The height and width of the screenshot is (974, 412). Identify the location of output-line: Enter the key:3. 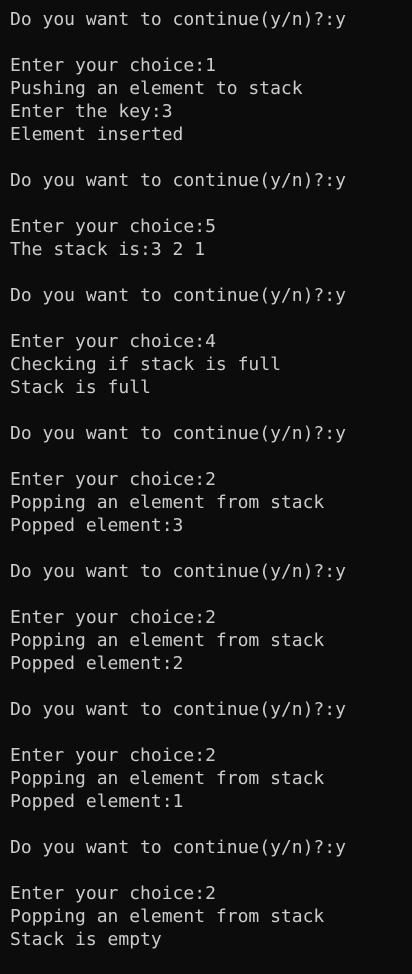
(91, 111).